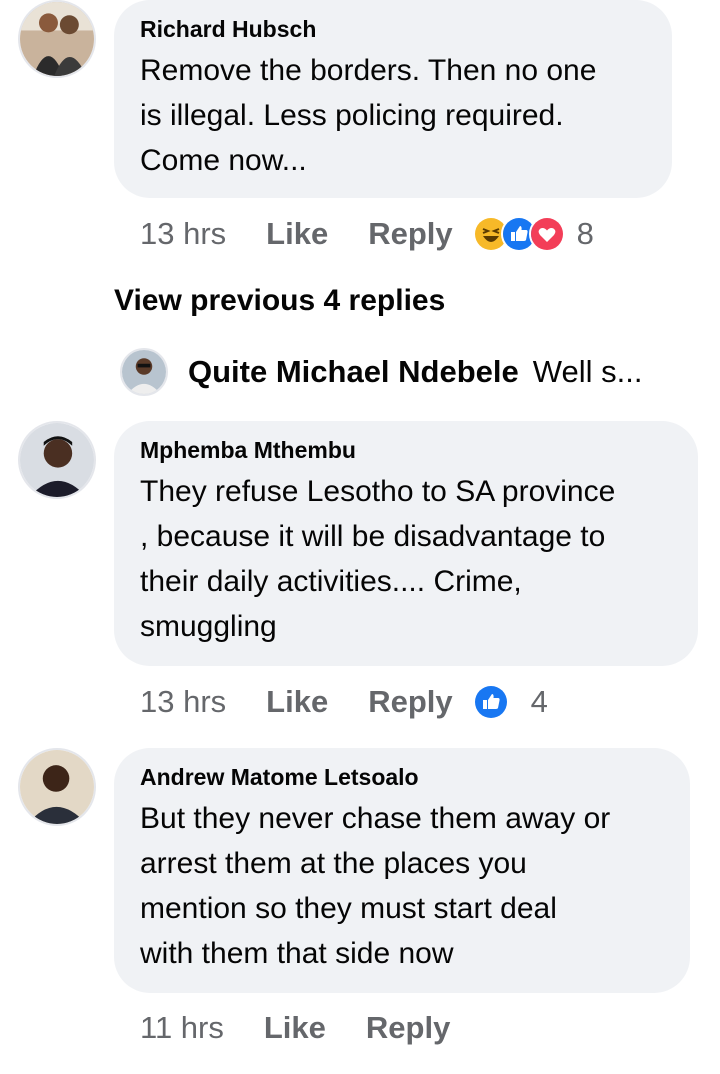 This screenshot has height=1074, width=720. What do you see at coordinates (375, 818) in the screenshot?
I see `comment-line: But they never chase them away or` at bounding box center [375, 818].